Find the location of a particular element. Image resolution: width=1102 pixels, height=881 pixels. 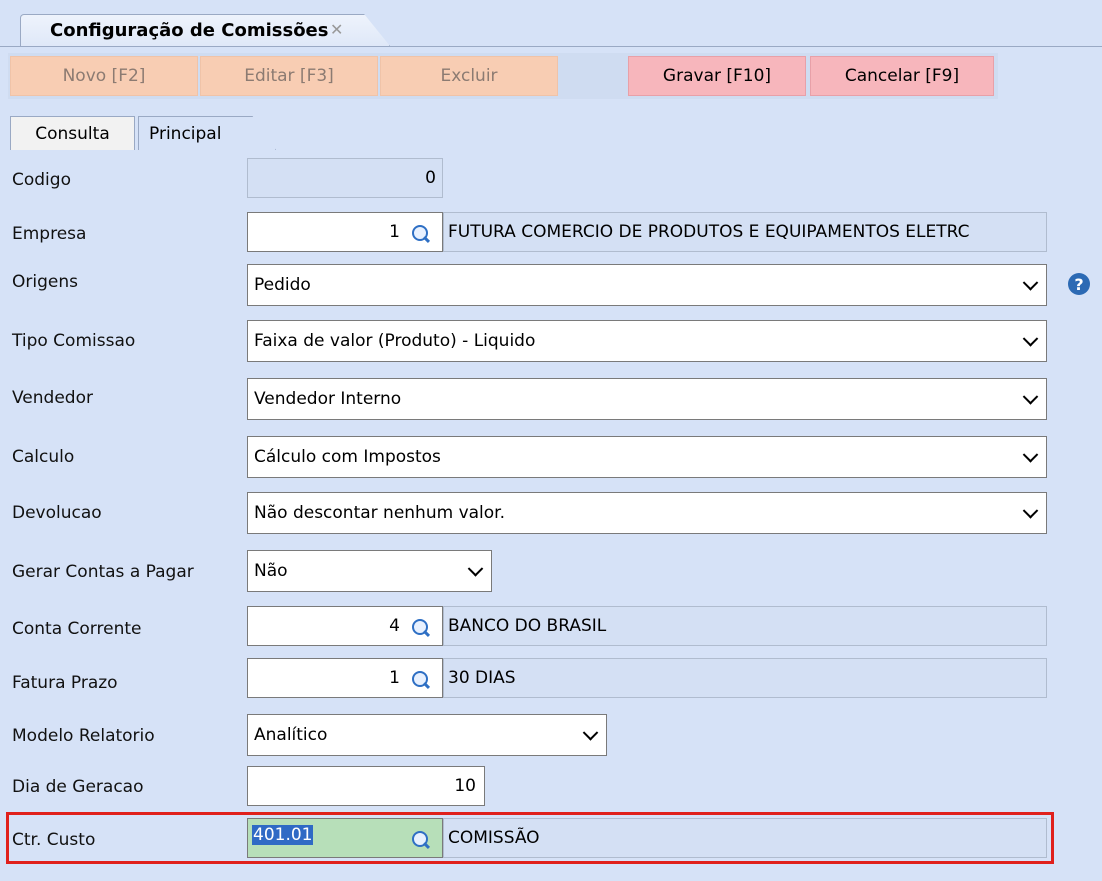

devolucao-label: Devolucao is located at coordinates (57, 513).